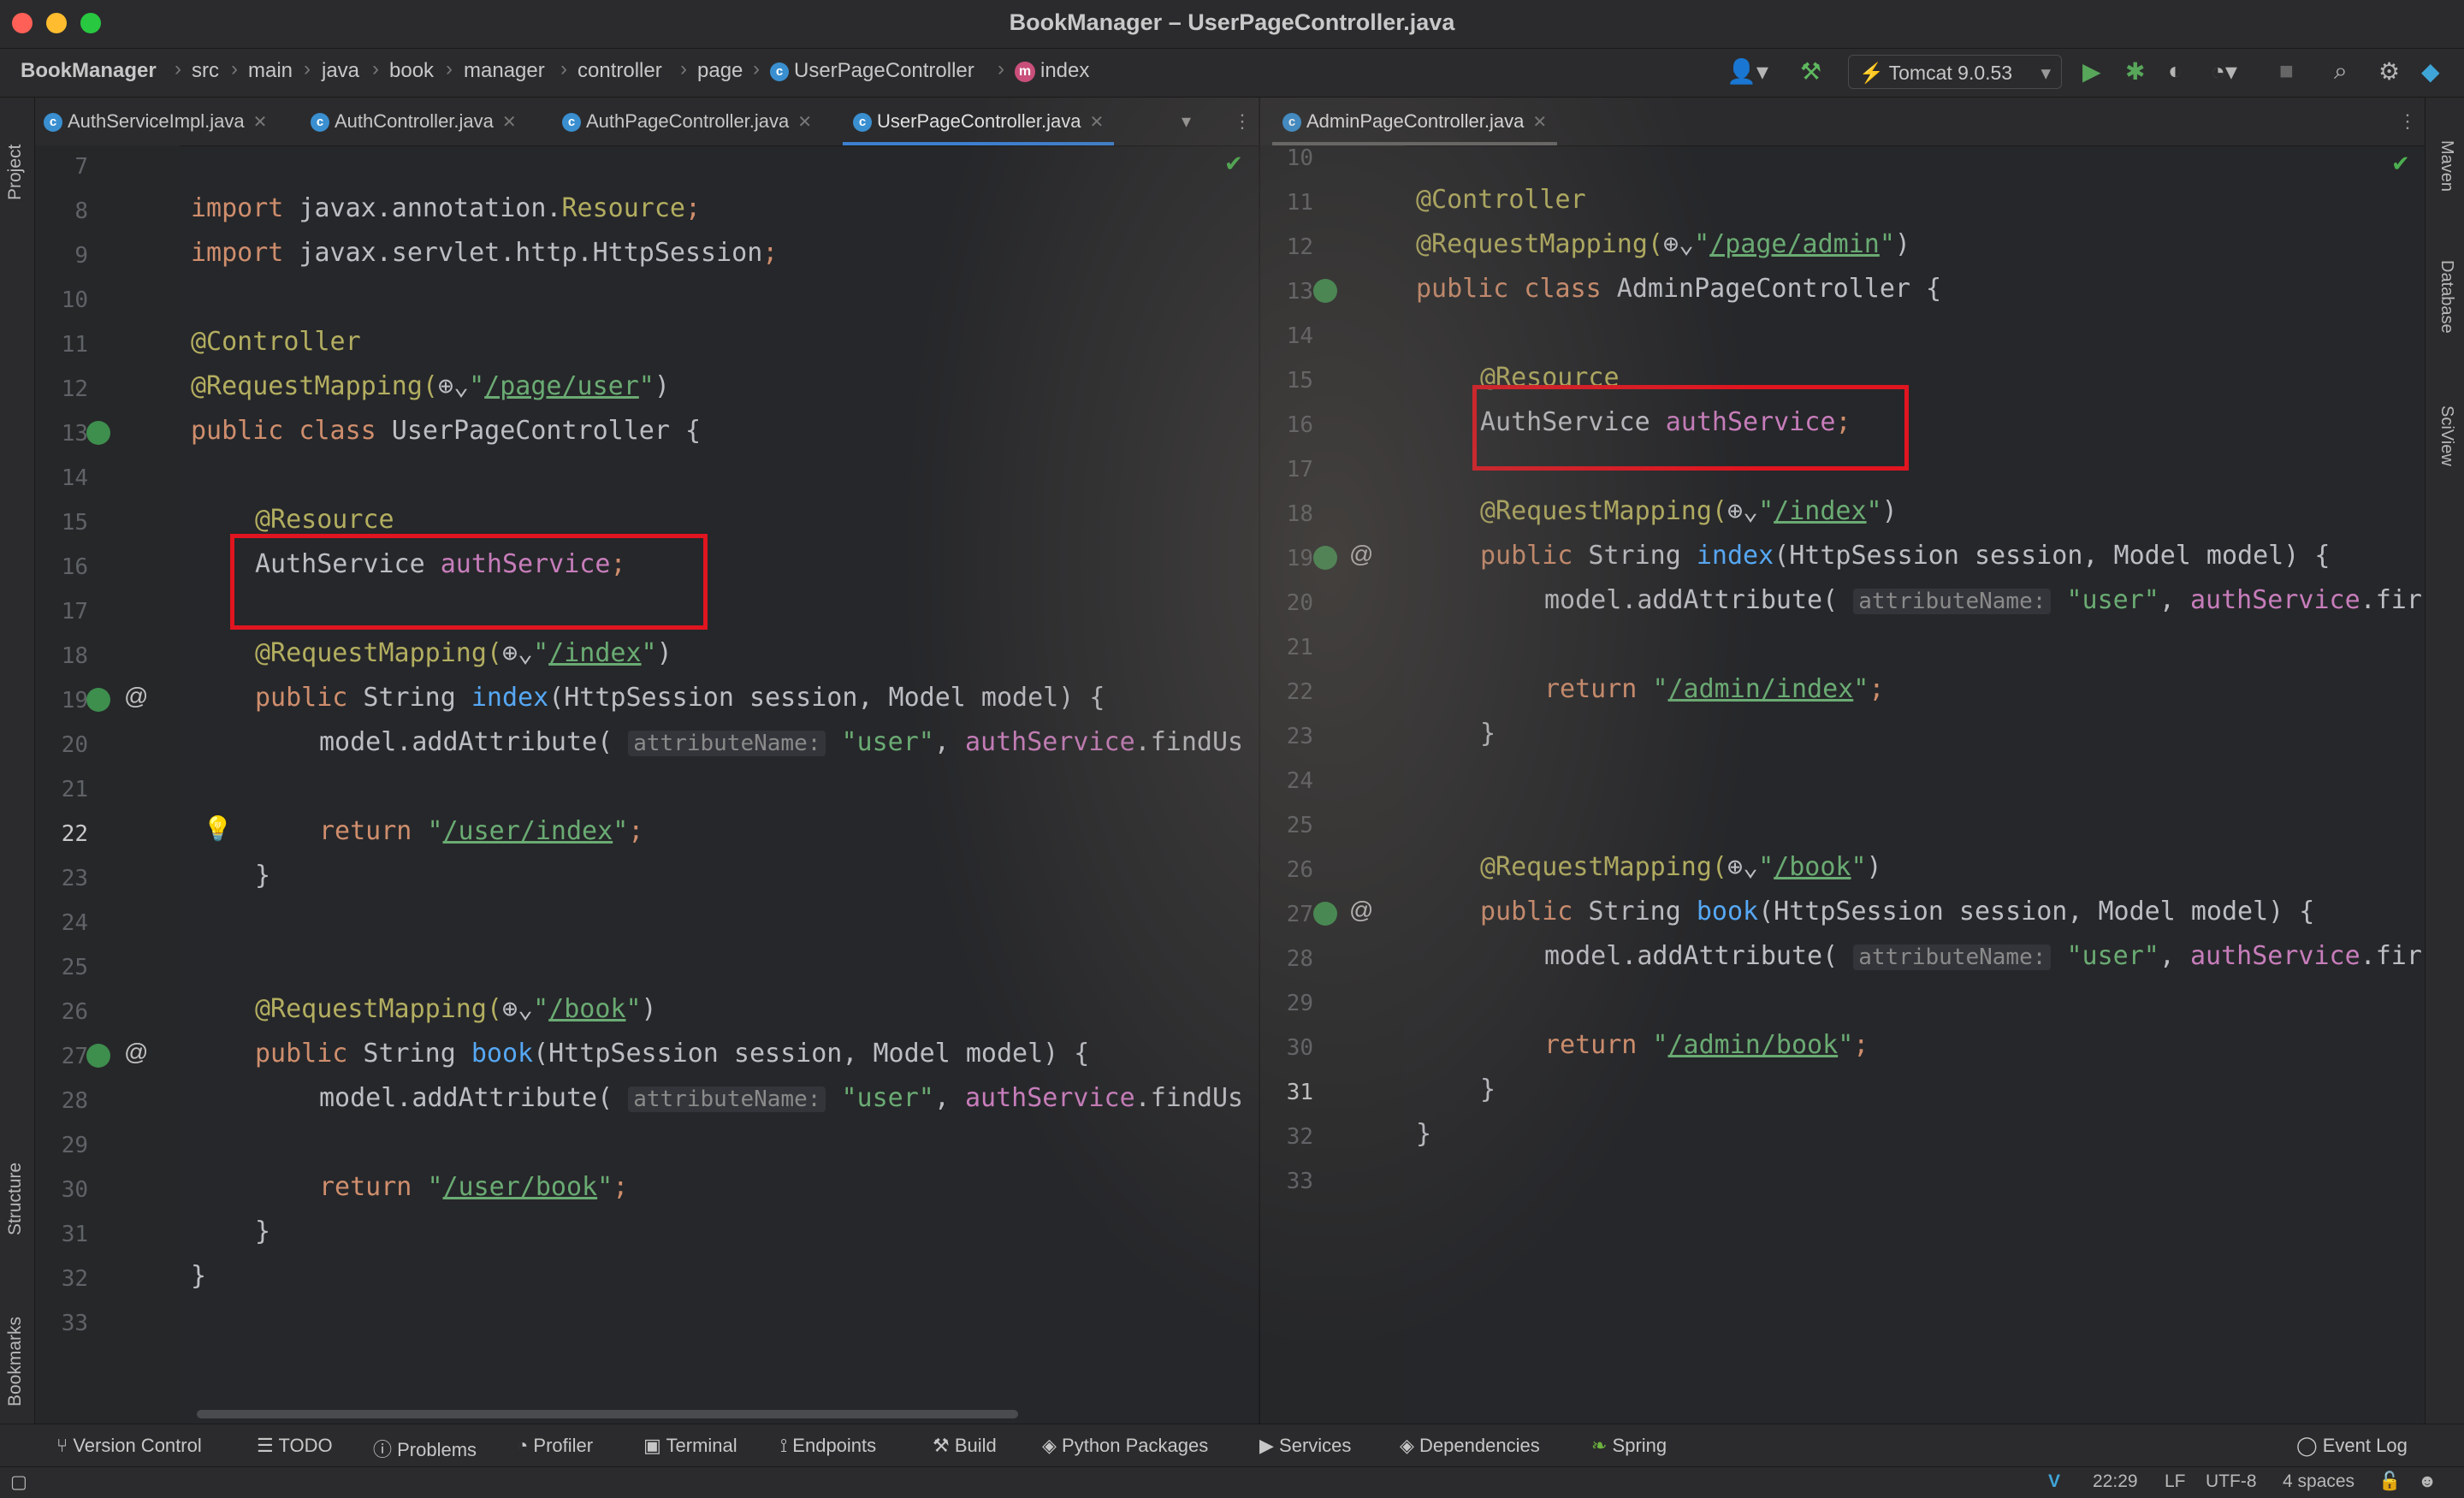  I want to click on breadcrumb-class-label: UserPageController, so click(884, 70).